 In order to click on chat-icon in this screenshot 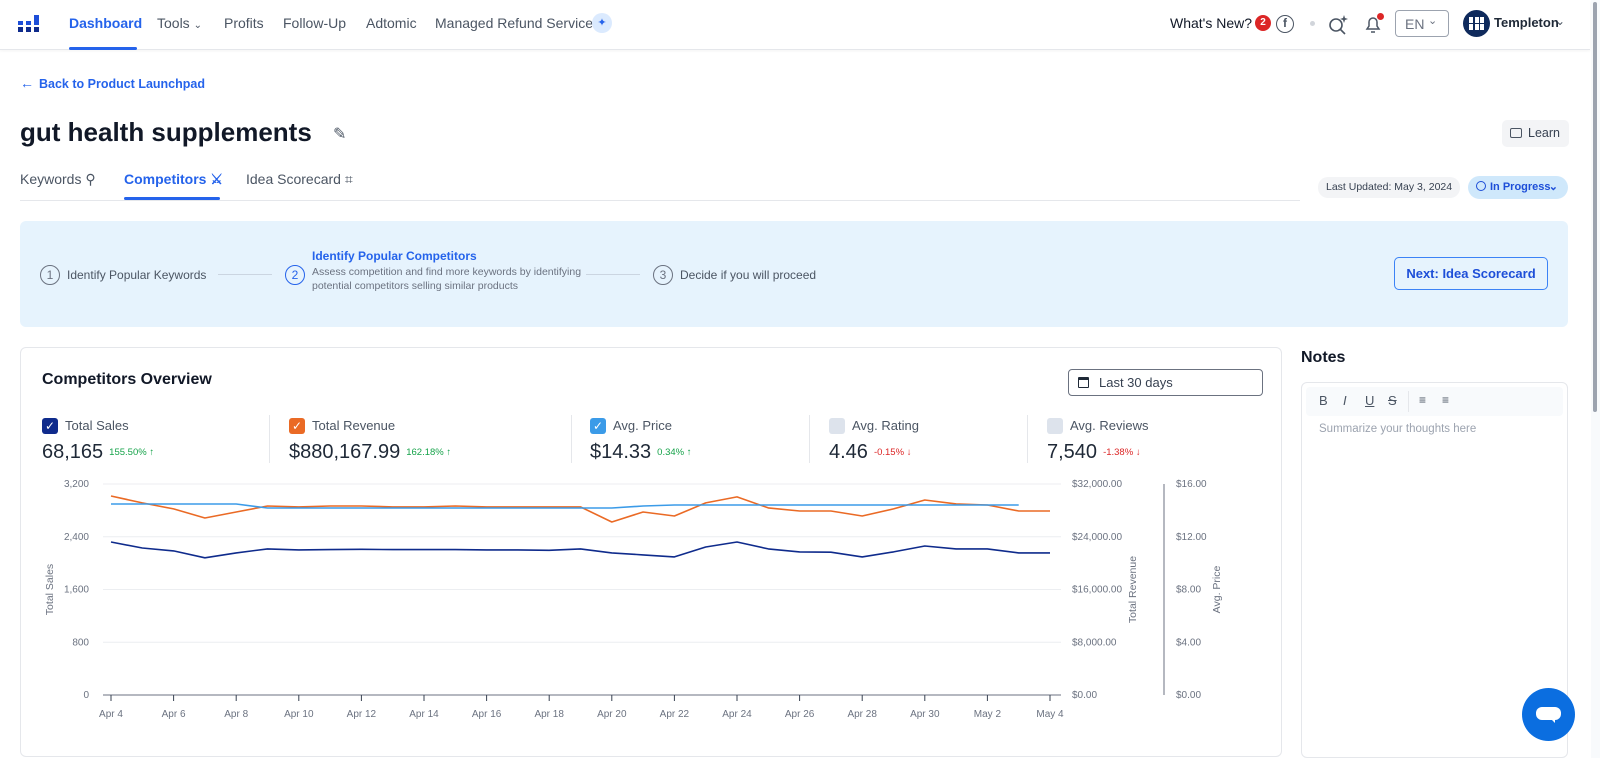, I will do `click(1548, 713)`.